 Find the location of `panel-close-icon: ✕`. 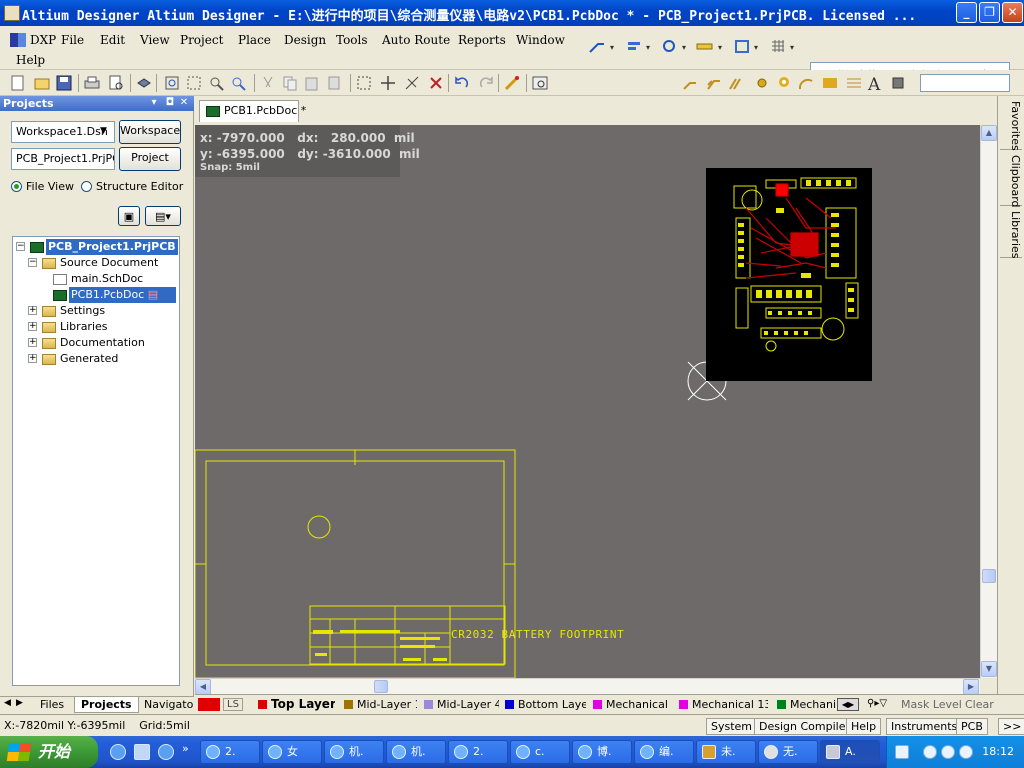

panel-close-icon: ✕ is located at coordinates (184, 103).